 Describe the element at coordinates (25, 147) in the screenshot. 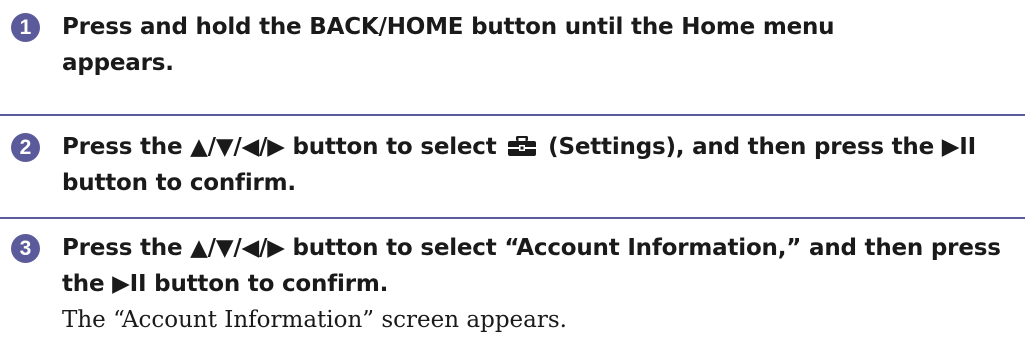

I see `step-number-badge: 2` at that location.